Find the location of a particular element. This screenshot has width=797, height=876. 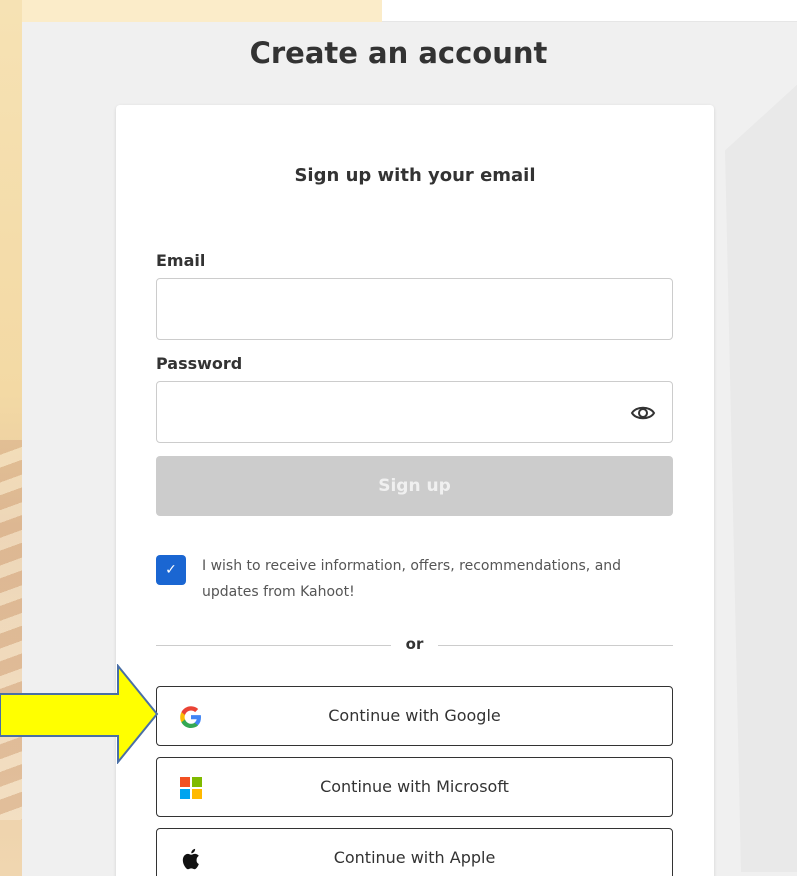

consent-checkbox: ✓ is located at coordinates (171, 570).